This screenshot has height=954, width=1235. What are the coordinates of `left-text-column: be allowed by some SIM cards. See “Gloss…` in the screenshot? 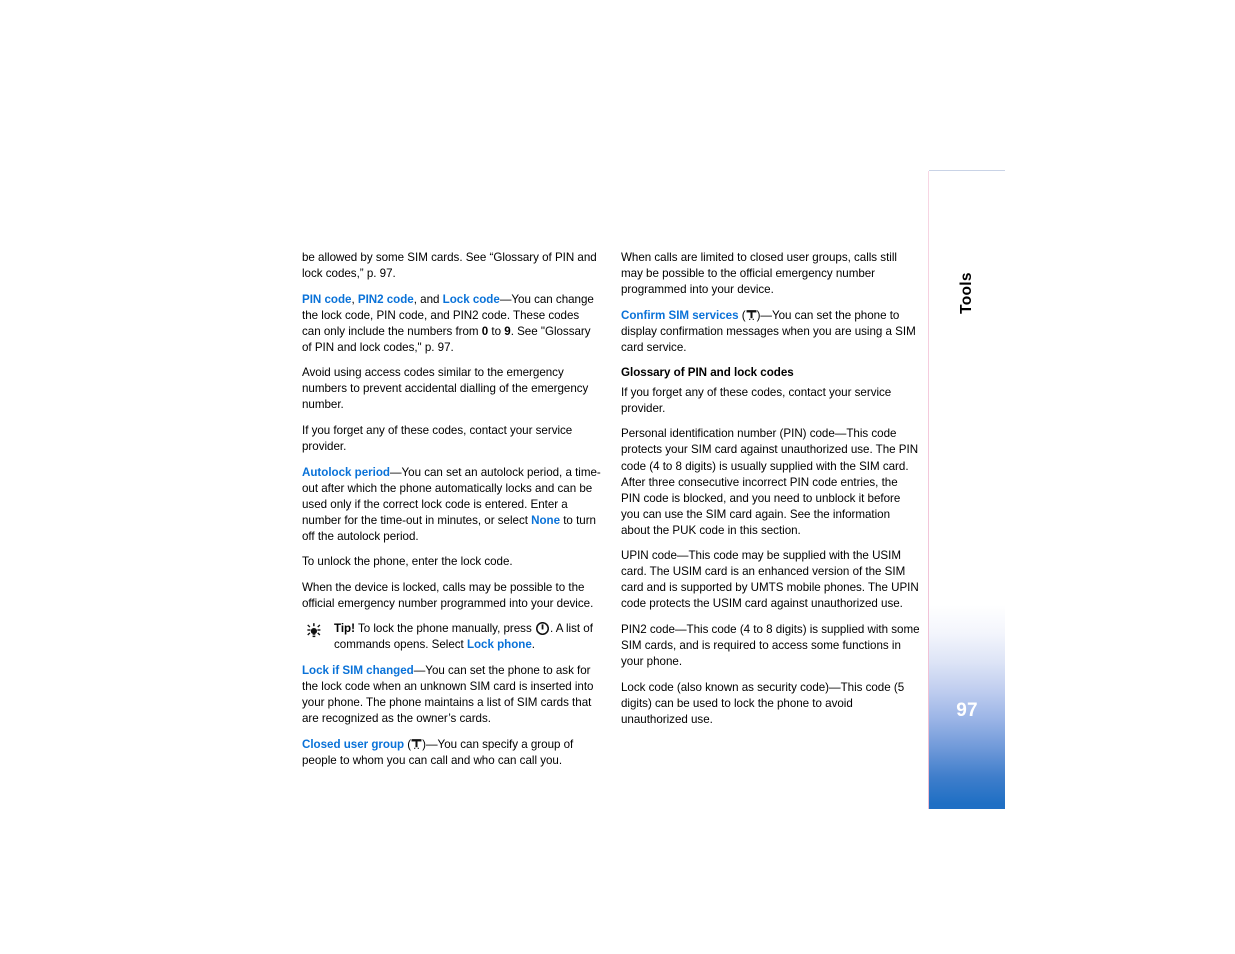 It's located at (451, 514).